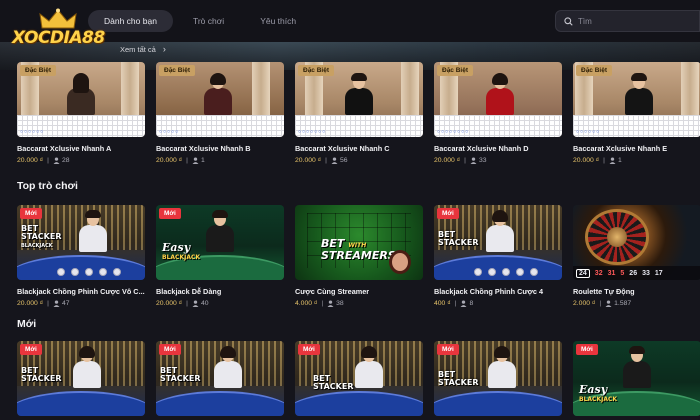 This screenshot has height=420, width=700. Describe the element at coordinates (489, 291) in the screenshot. I see `game-title: Blackjack Chồng Phỉnh Cược 4` at that location.